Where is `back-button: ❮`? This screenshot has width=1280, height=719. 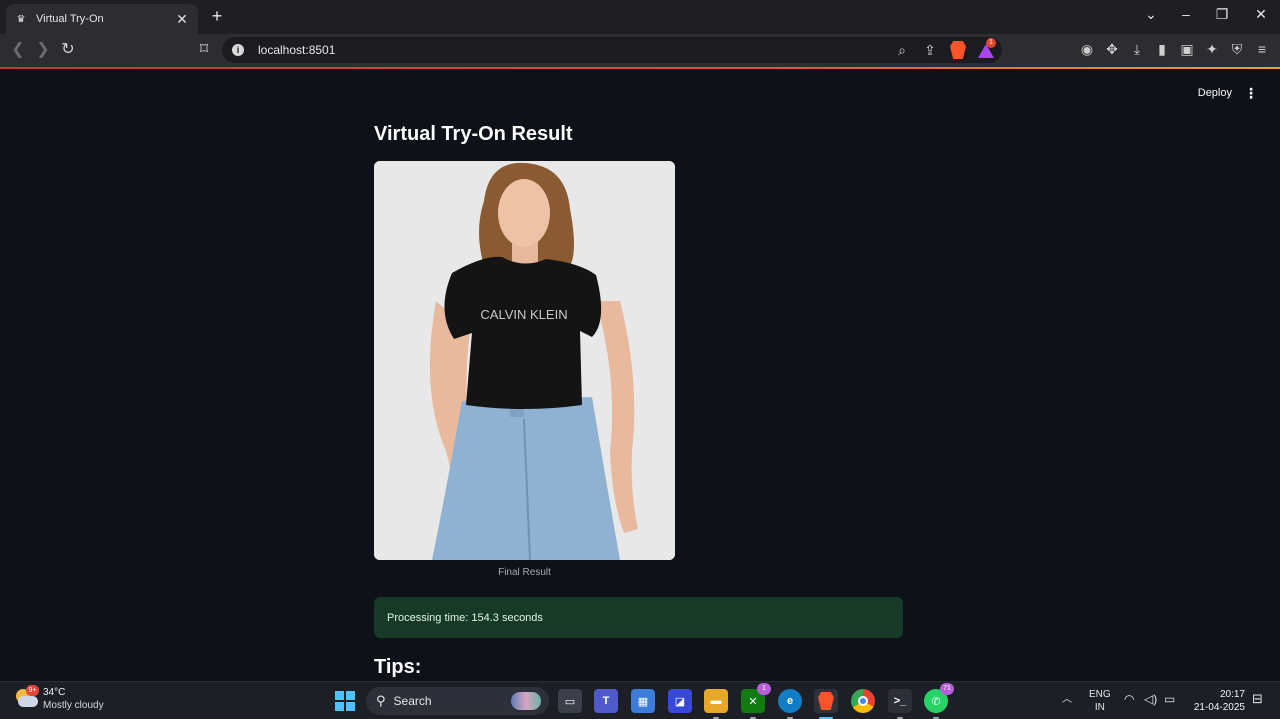
back-button: ❮ is located at coordinates (18, 50).